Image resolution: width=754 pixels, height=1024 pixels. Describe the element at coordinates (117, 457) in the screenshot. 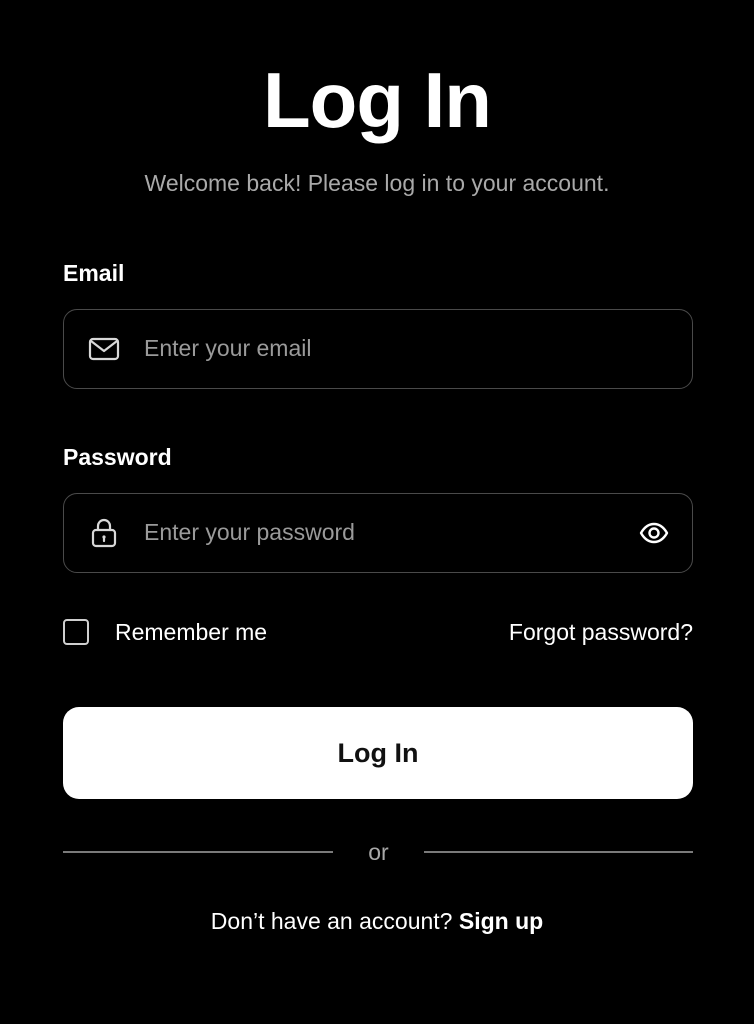

I see `password-label: Password` at that location.